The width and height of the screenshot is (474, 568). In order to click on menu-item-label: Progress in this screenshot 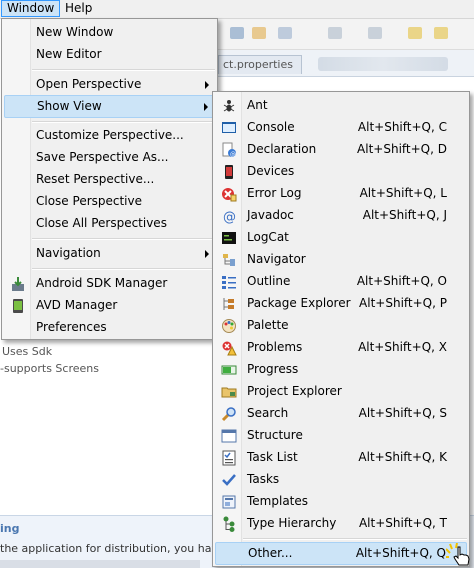, I will do `click(273, 369)`.